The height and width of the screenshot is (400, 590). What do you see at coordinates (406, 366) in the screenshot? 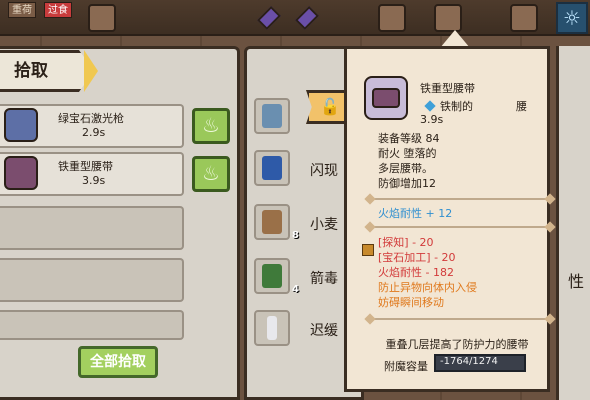
I see `enchant-capacity-label: 附魔容量` at bounding box center [406, 366].